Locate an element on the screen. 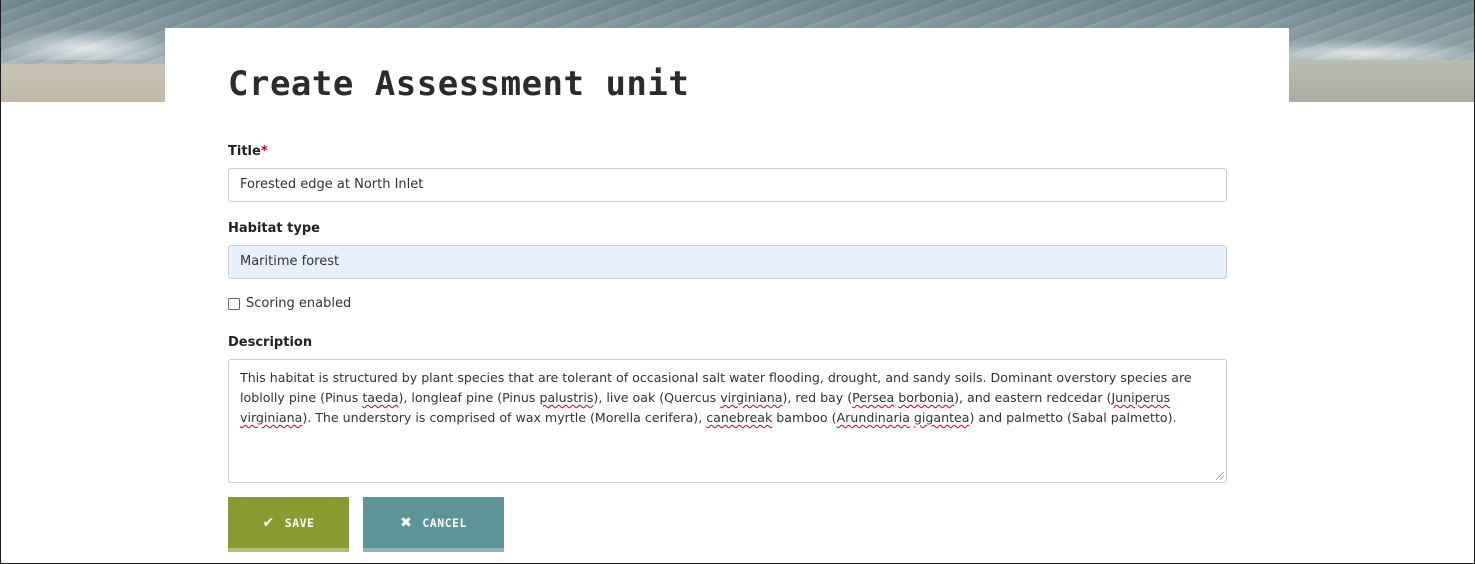 This screenshot has height=564, width=1475. scoring-enabled-checkbox is located at coordinates (234, 303).